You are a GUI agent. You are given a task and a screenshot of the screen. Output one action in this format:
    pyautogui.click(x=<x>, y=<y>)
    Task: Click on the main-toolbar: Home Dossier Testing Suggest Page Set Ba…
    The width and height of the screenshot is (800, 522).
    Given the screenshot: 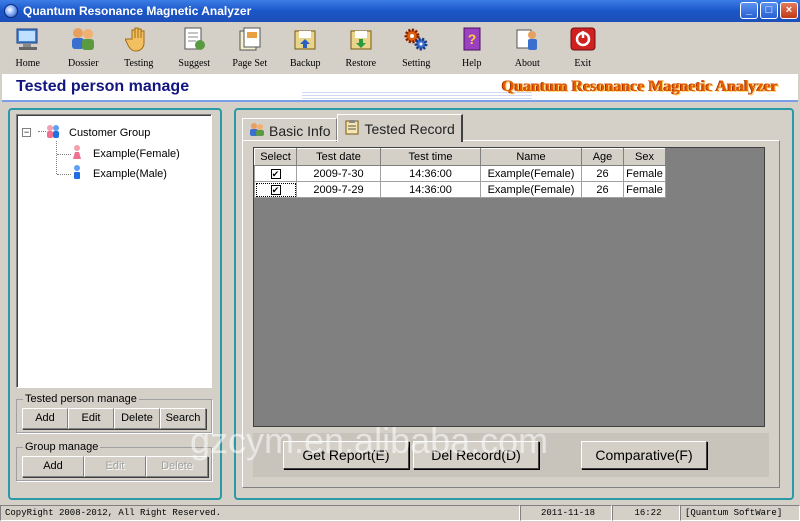 What is the action you would take?
    pyautogui.click(x=400, y=47)
    